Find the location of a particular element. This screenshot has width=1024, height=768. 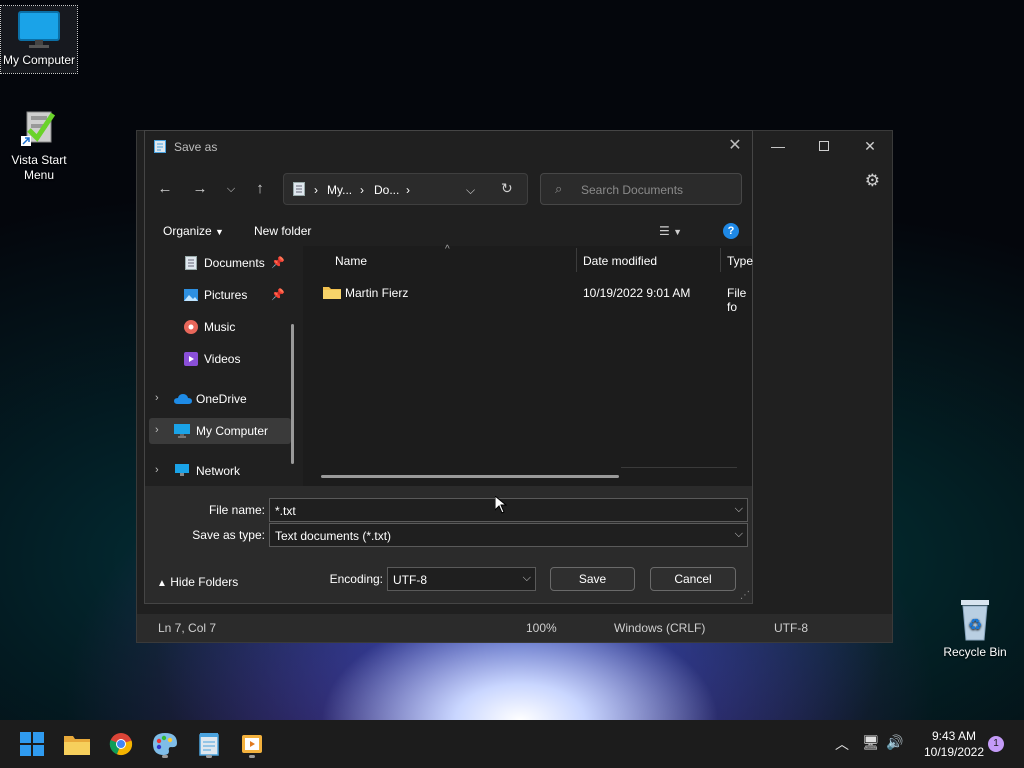

save-type-select: Text documents (*.txt) ⌵ is located at coordinates (508, 535).